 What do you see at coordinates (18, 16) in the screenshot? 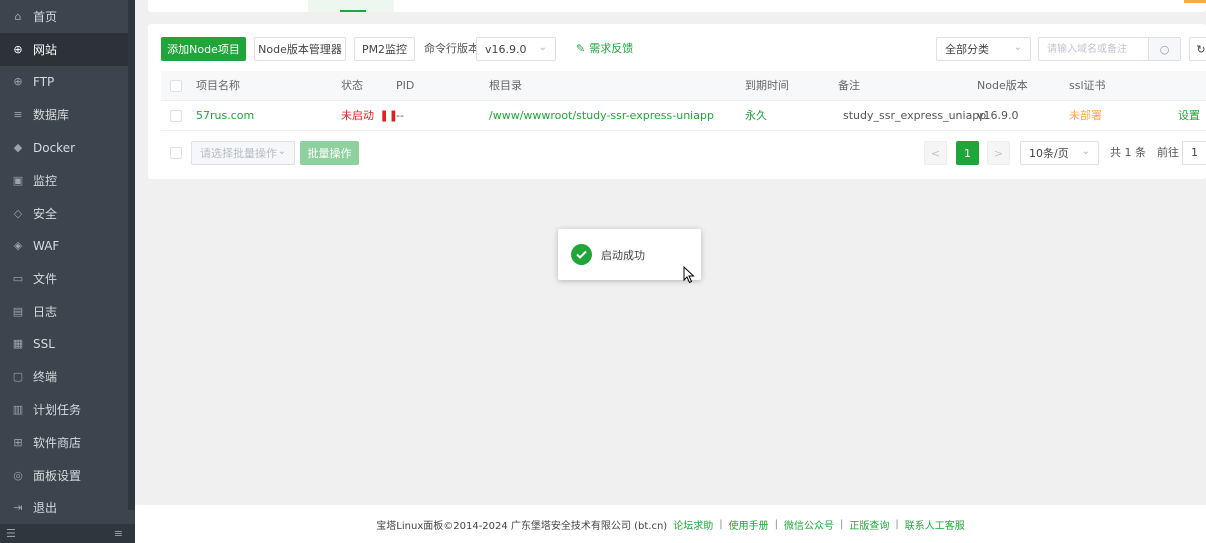
I see `home-icon: ⌂` at bounding box center [18, 16].